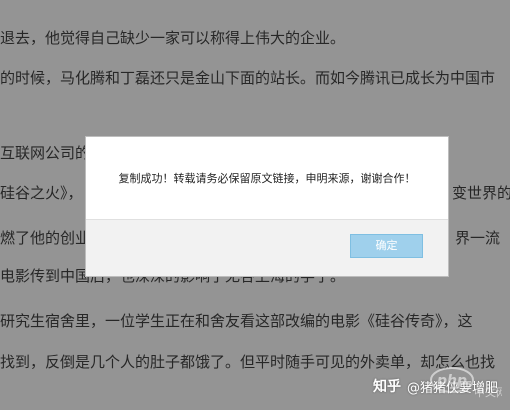 This screenshot has height=410, width=510. I want to click on dialog-footer: 确定, so click(267, 247).